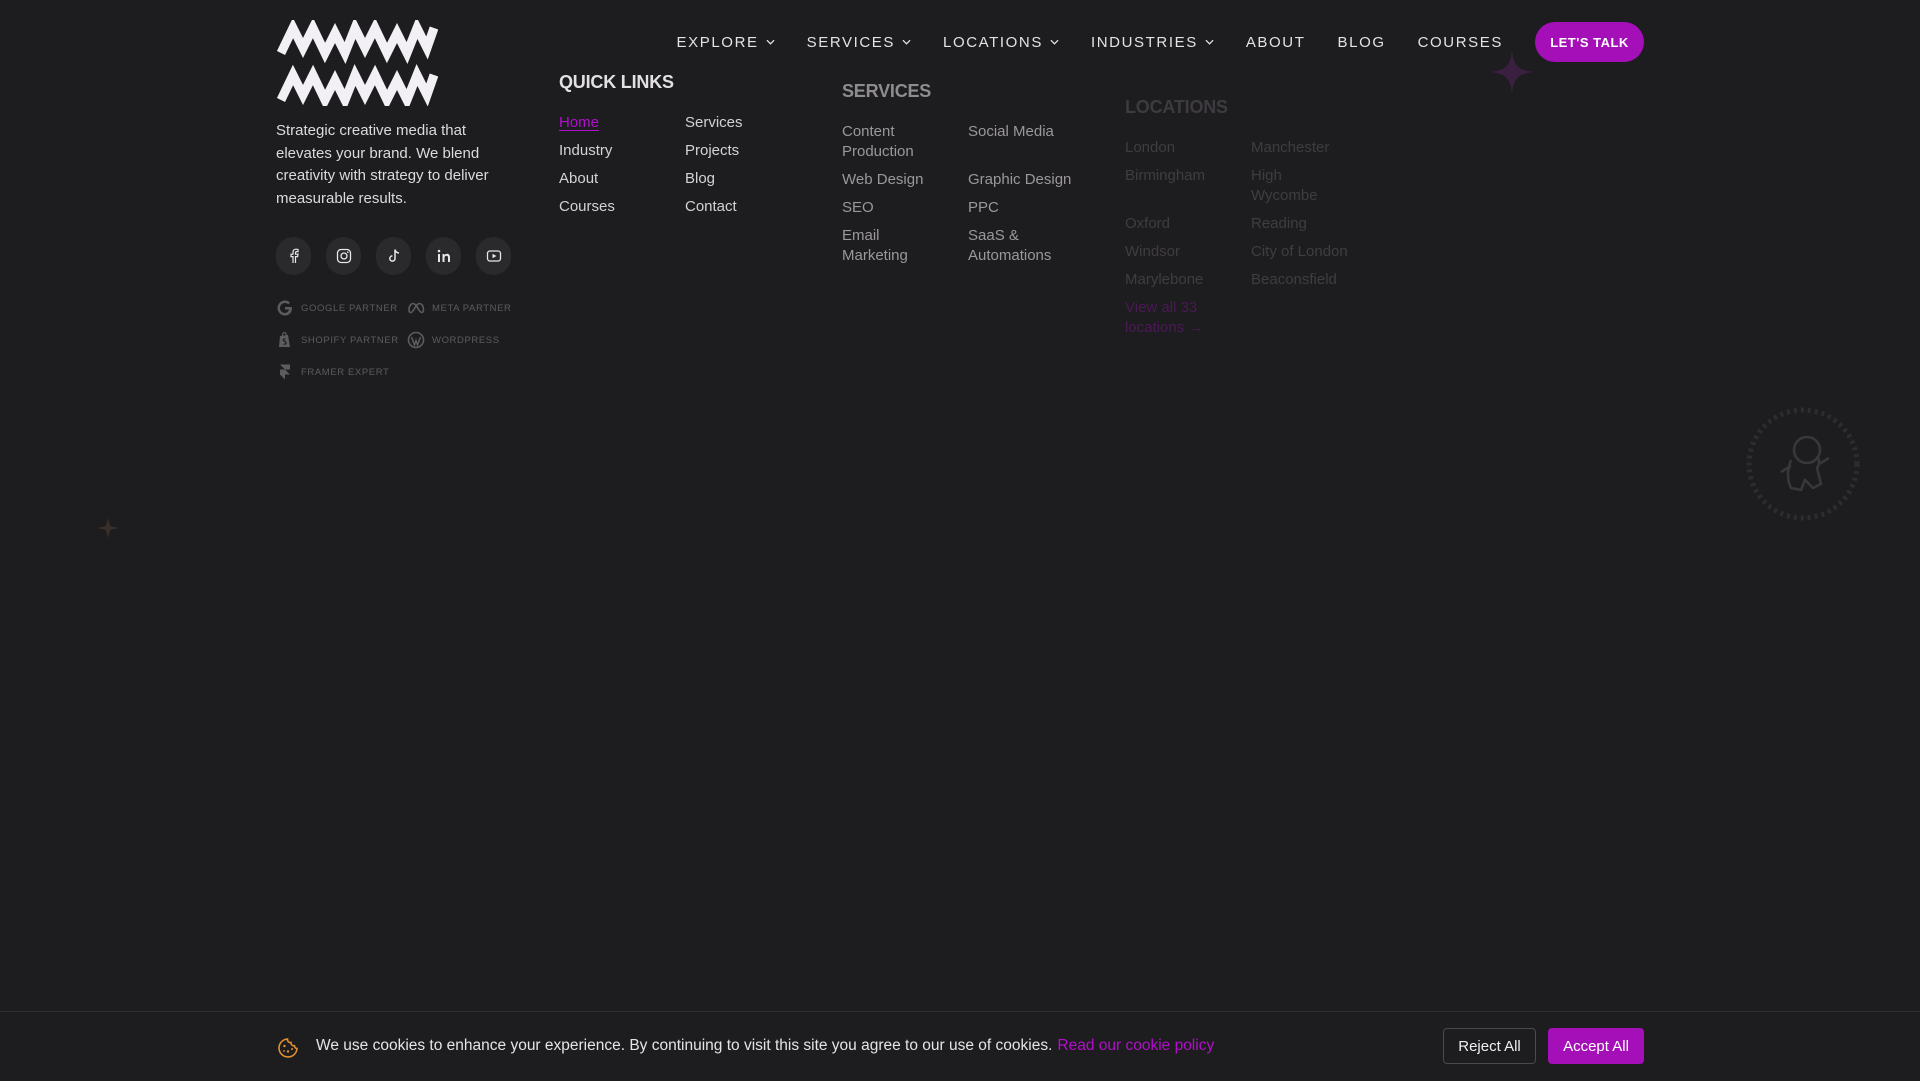 This screenshot has height=1081, width=1920. I want to click on badge-shopify-partner: SHOPIFY PARTNER, so click(337, 340).